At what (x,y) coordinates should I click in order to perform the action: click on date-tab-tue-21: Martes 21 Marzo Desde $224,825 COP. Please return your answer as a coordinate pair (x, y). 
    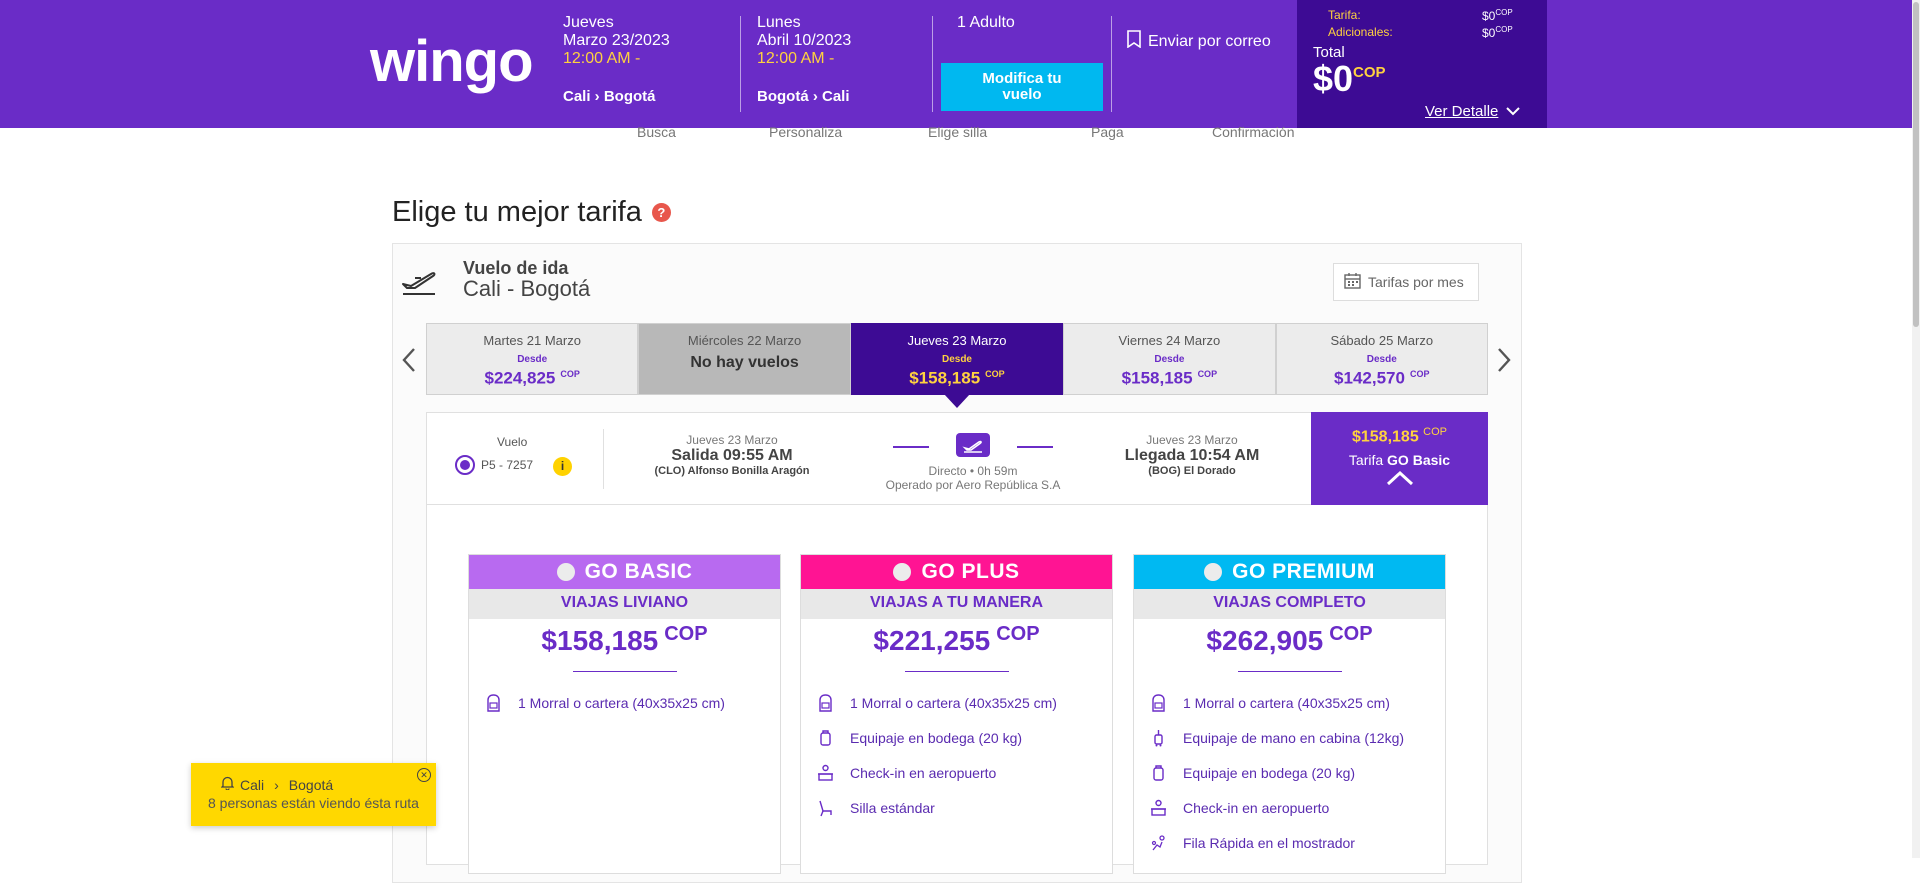
    Looking at the image, I should click on (532, 359).